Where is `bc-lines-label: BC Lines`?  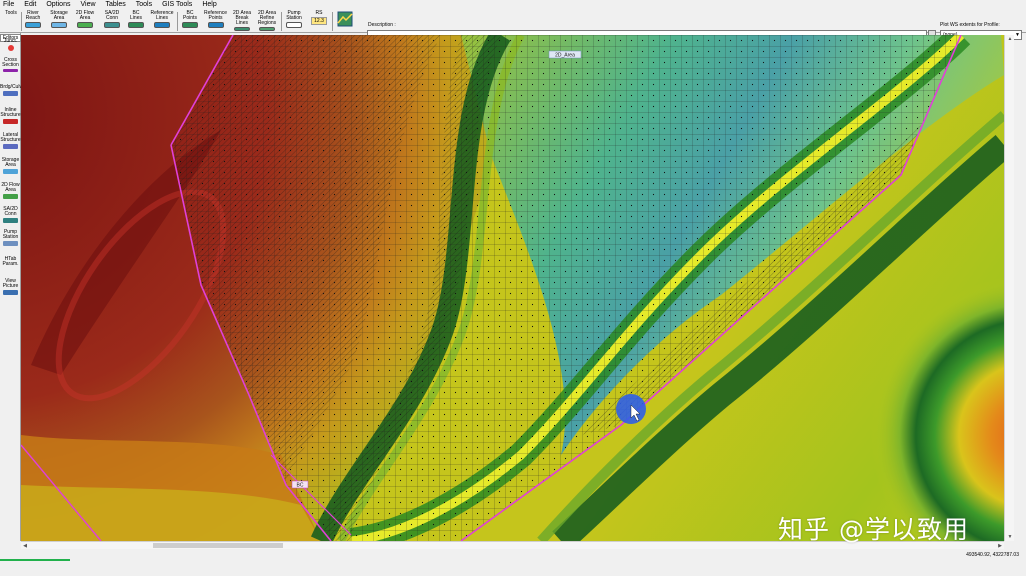 bc-lines-label: BC Lines is located at coordinates (136, 15).